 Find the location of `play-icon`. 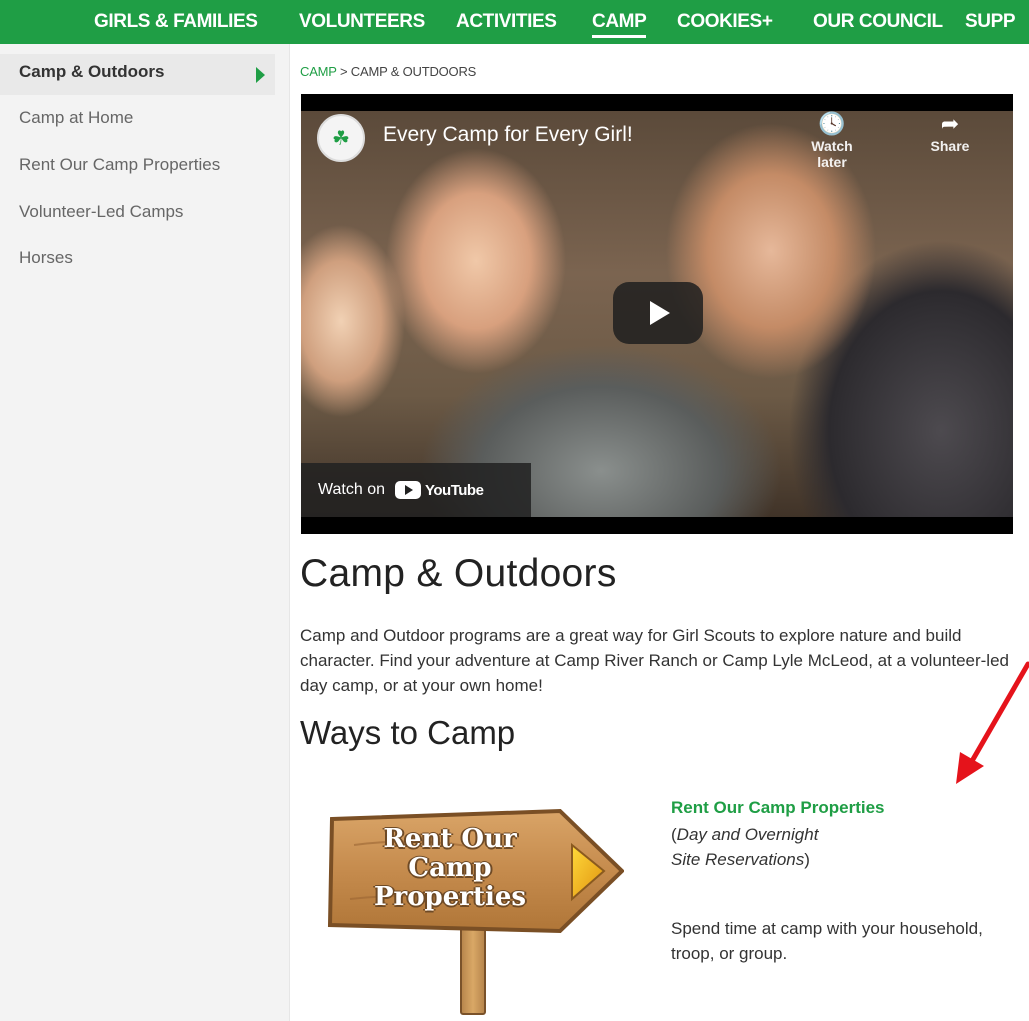

play-icon is located at coordinates (660, 313).